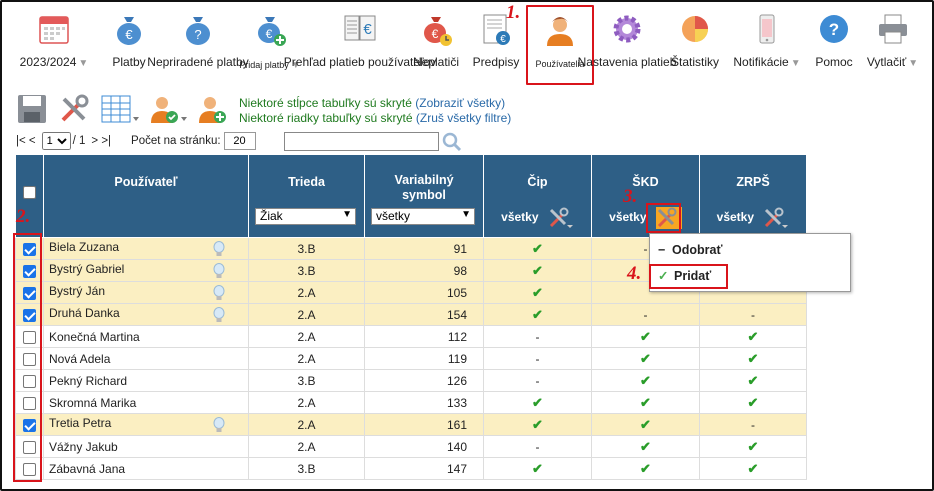 The height and width of the screenshot is (491, 934). I want to click on header-variable-symbol: Variabilný symbol všetky ▼, so click(424, 196).